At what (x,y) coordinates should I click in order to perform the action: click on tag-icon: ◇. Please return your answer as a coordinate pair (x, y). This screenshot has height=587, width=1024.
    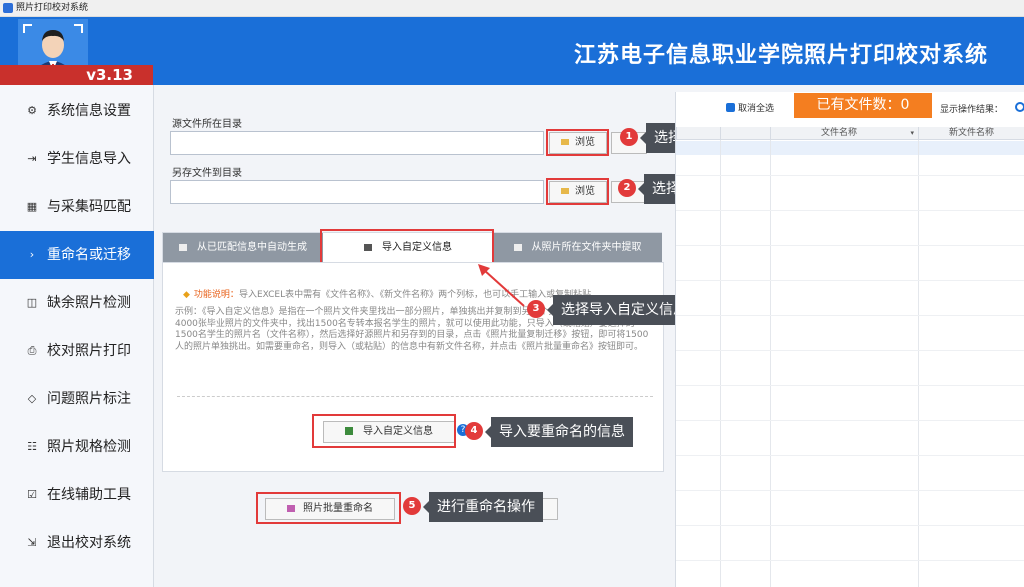
    Looking at the image, I should click on (32, 398).